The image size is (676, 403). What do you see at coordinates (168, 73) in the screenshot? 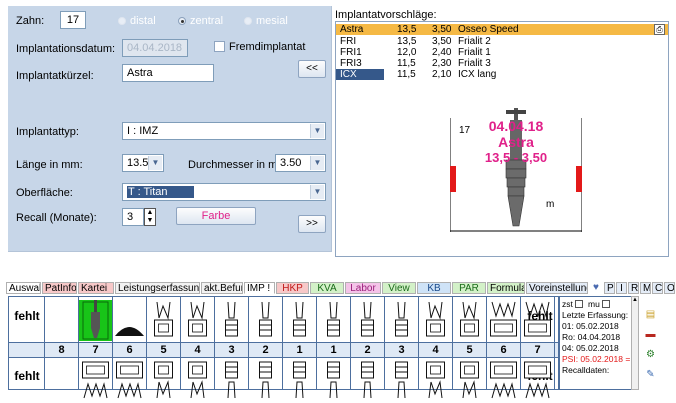
I see `kuerzel-field: Astra` at bounding box center [168, 73].